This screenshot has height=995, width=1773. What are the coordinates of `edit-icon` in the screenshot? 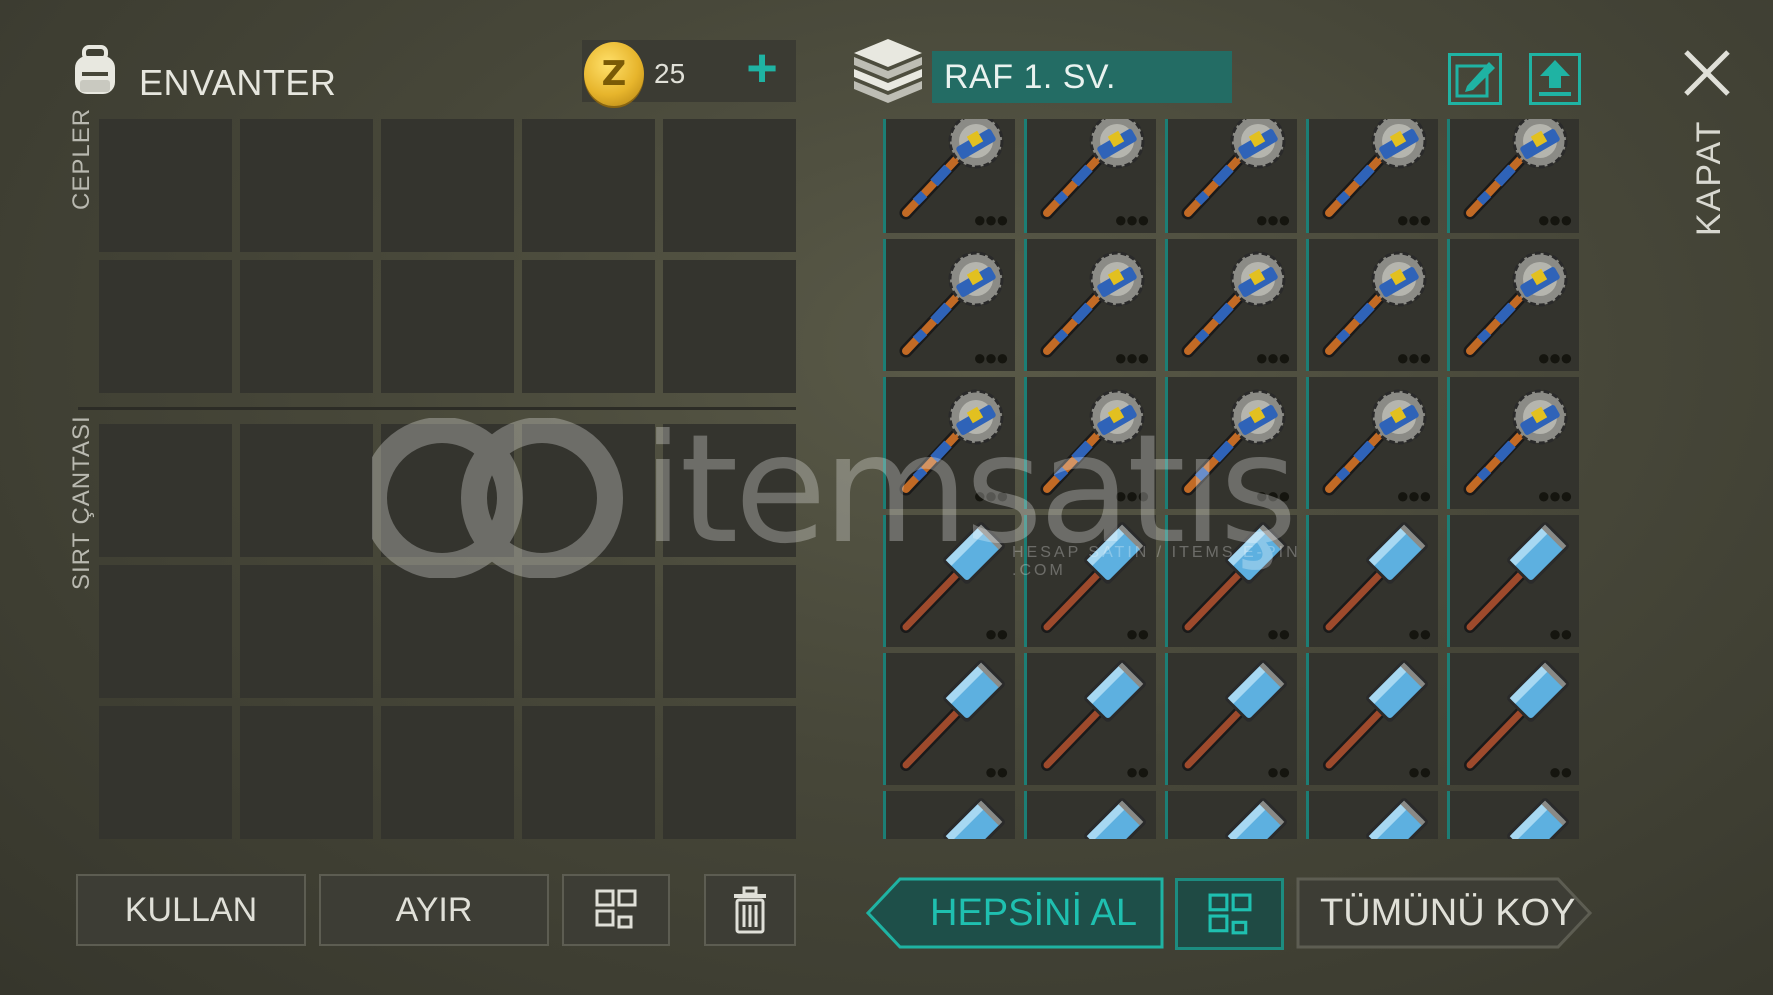 It's located at (1475, 80).